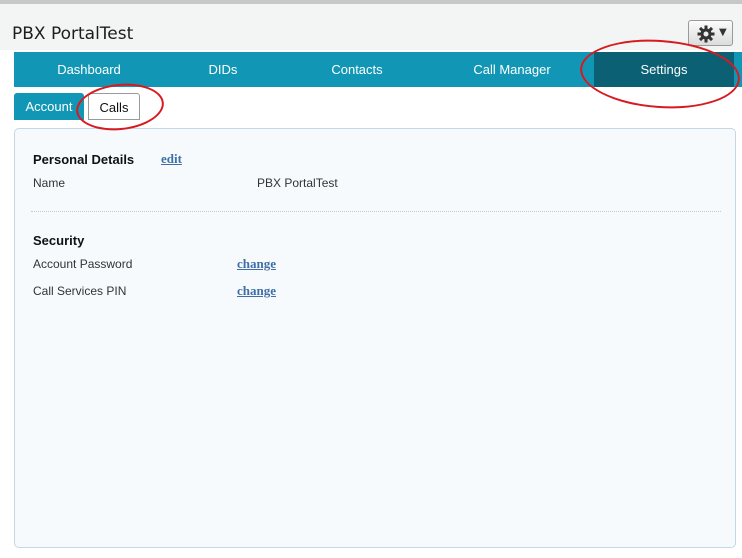 The width and height of the screenshot is (742, 558). Describe the element at coordinates (89, 69) in the screenshot. I see `tab-dashboard: Dashboard` at that location.